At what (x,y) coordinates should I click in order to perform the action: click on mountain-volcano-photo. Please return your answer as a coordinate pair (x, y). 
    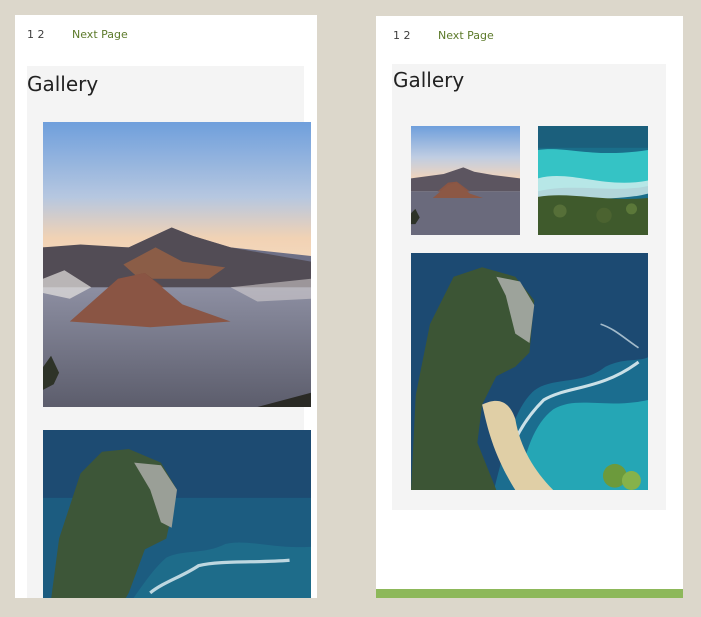
    Looking at the image, I should click on (465, 180).